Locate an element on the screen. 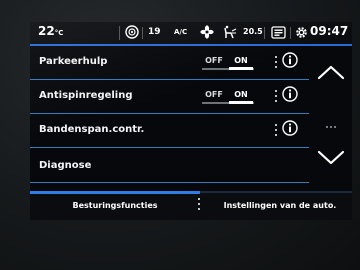  right-temperature: 20.5 is located at coordinates (253, 31).